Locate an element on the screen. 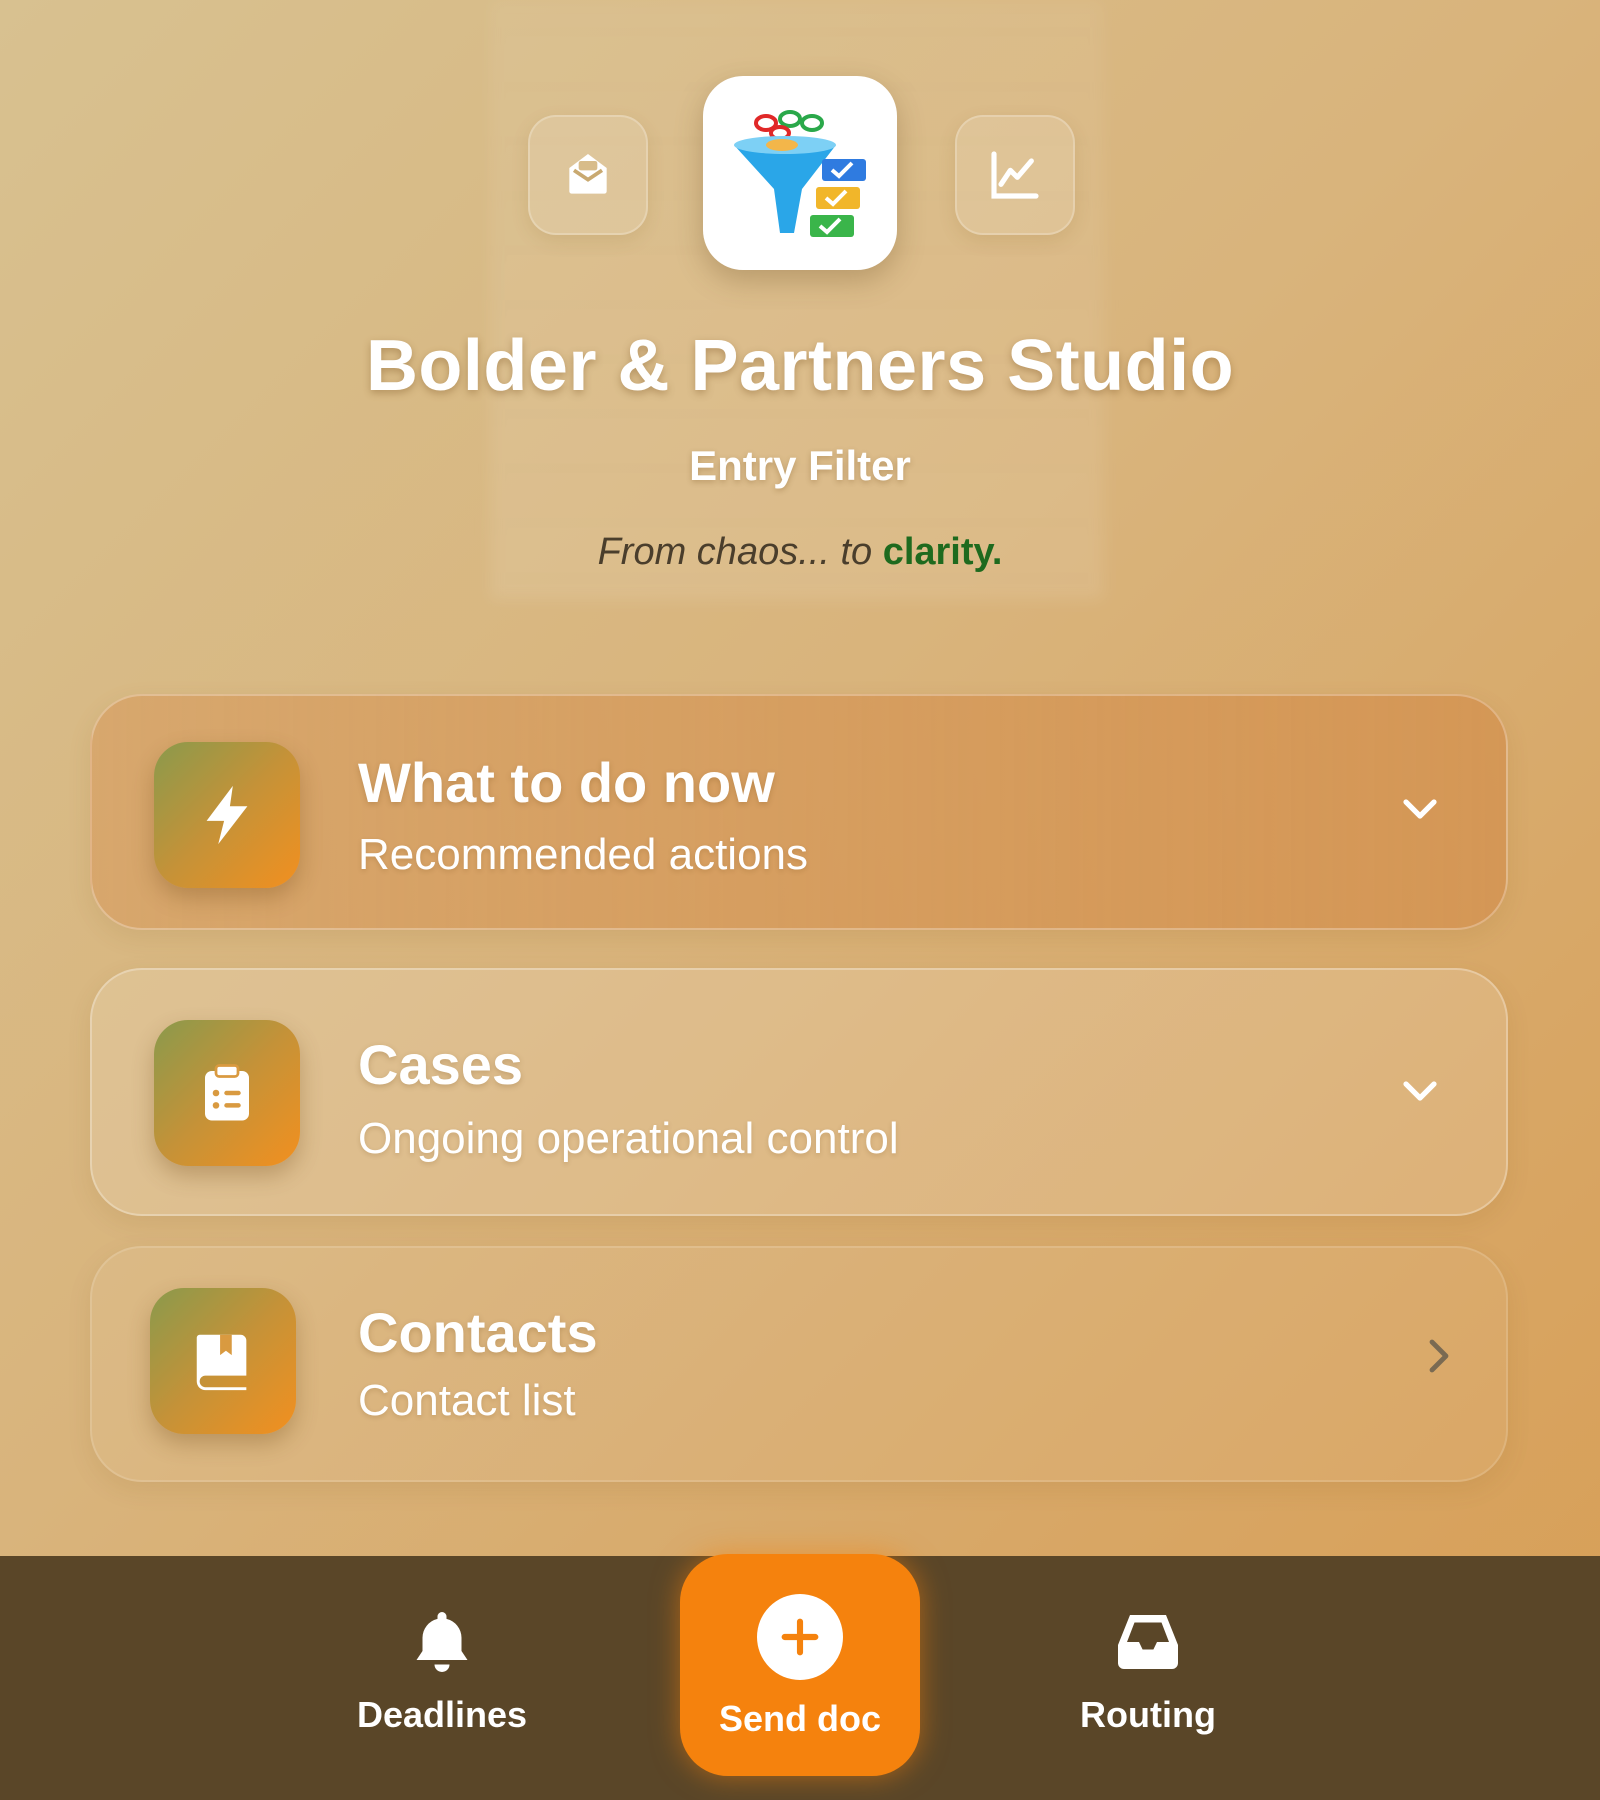 Image resolution: width=1600 pixels, height=1800 pixels. lightning-icon is located at coordinates (227, 815).